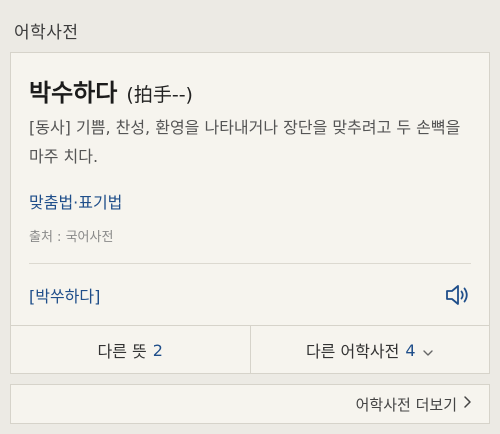 This screenshot has width=500, height=434. What do you see at coordinates (75, 201) in the screenshot?
I see `spelling-link: 맞춤법·표기법` at bounding box center [75, 201].